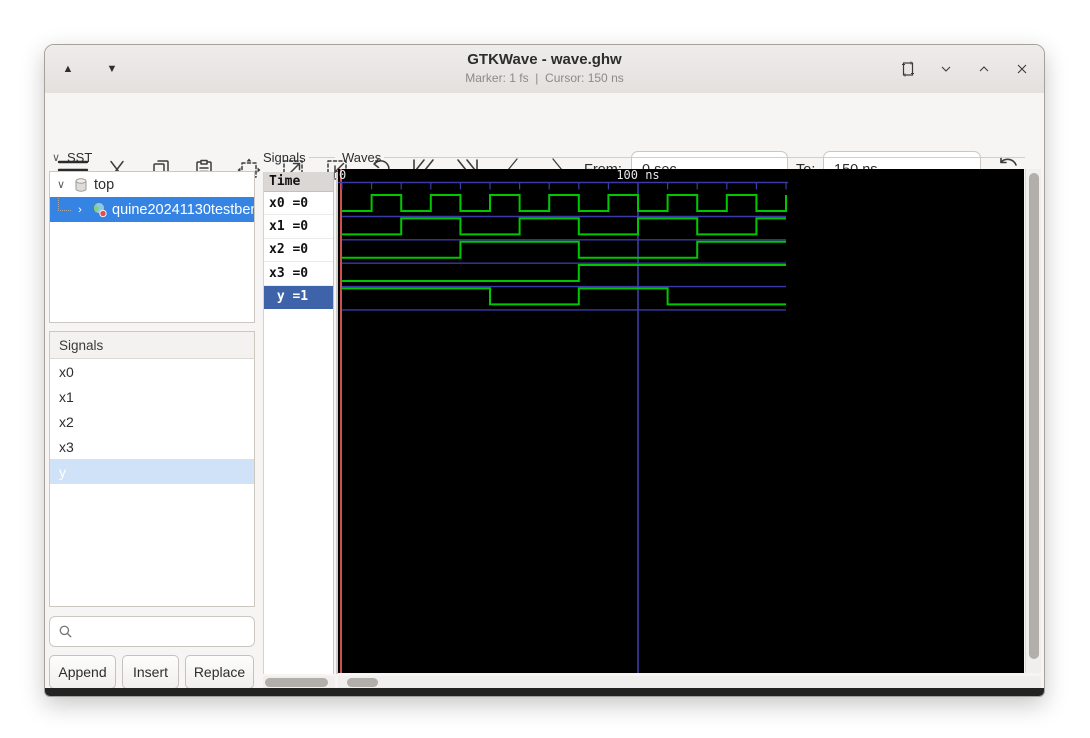 The width and height of the screenshot is (1090, 738). I want to click on svg-text: 100 ns, so click(637, 175).